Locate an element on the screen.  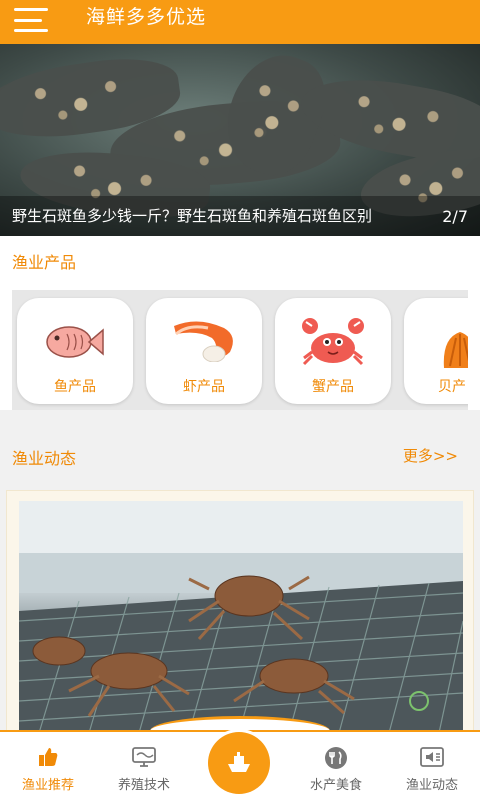
product-card-shell: 贝产 is located at coordinates (436, 351).